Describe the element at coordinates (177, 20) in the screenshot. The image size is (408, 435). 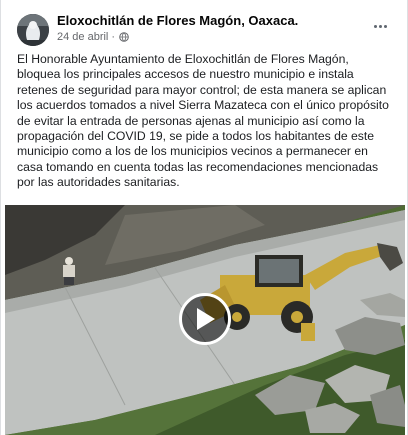
I see `page-name-link: Eloxochitlán de Flores Magón, Oaxaca.` at that location.